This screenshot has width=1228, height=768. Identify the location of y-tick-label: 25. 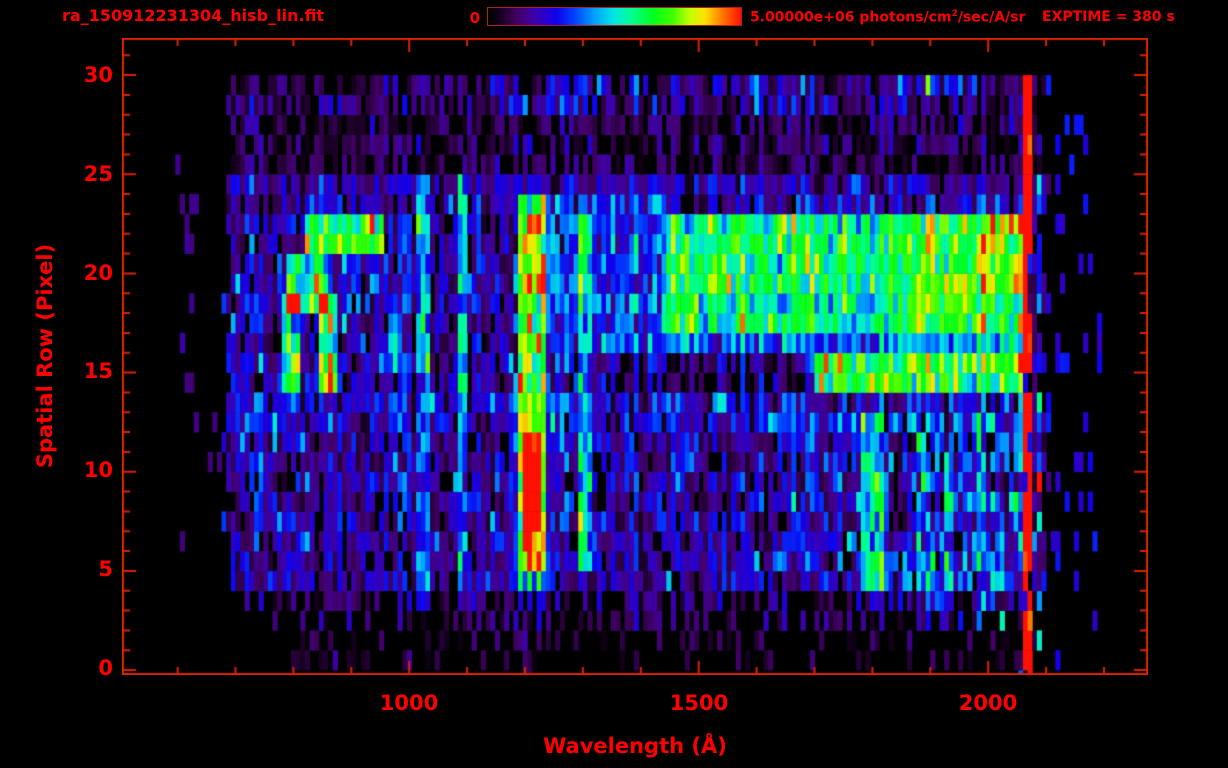
(98, 174).